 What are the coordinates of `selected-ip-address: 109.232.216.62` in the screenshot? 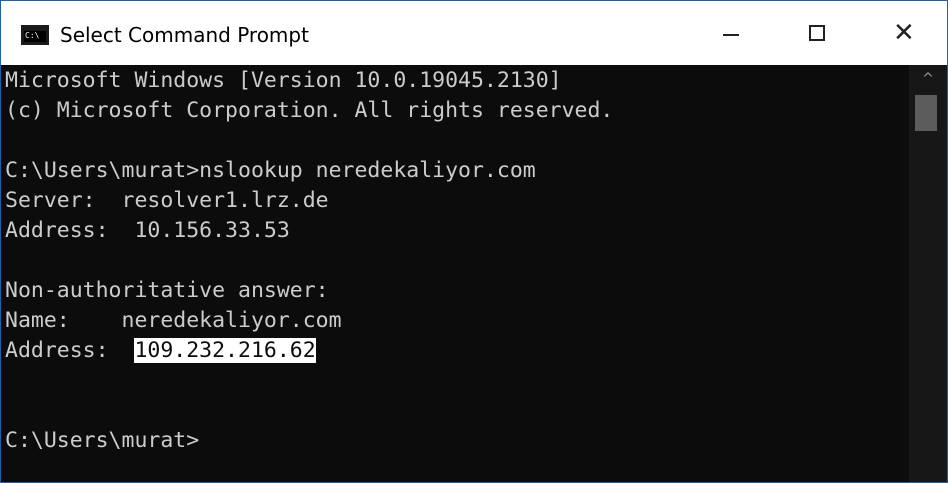 It's located at (225, 350).